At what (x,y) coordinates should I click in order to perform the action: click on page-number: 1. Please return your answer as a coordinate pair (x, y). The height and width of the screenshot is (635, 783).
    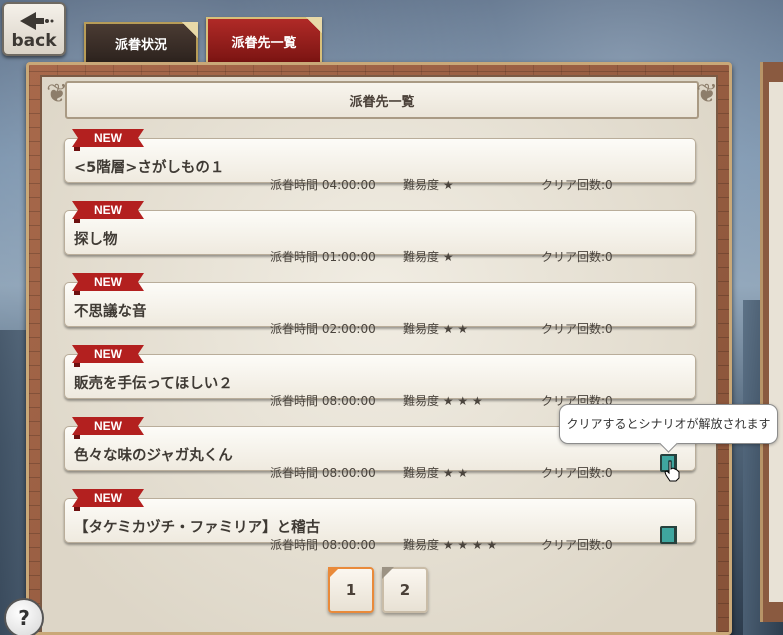
    Looking at the image, I should click on (351, 590).